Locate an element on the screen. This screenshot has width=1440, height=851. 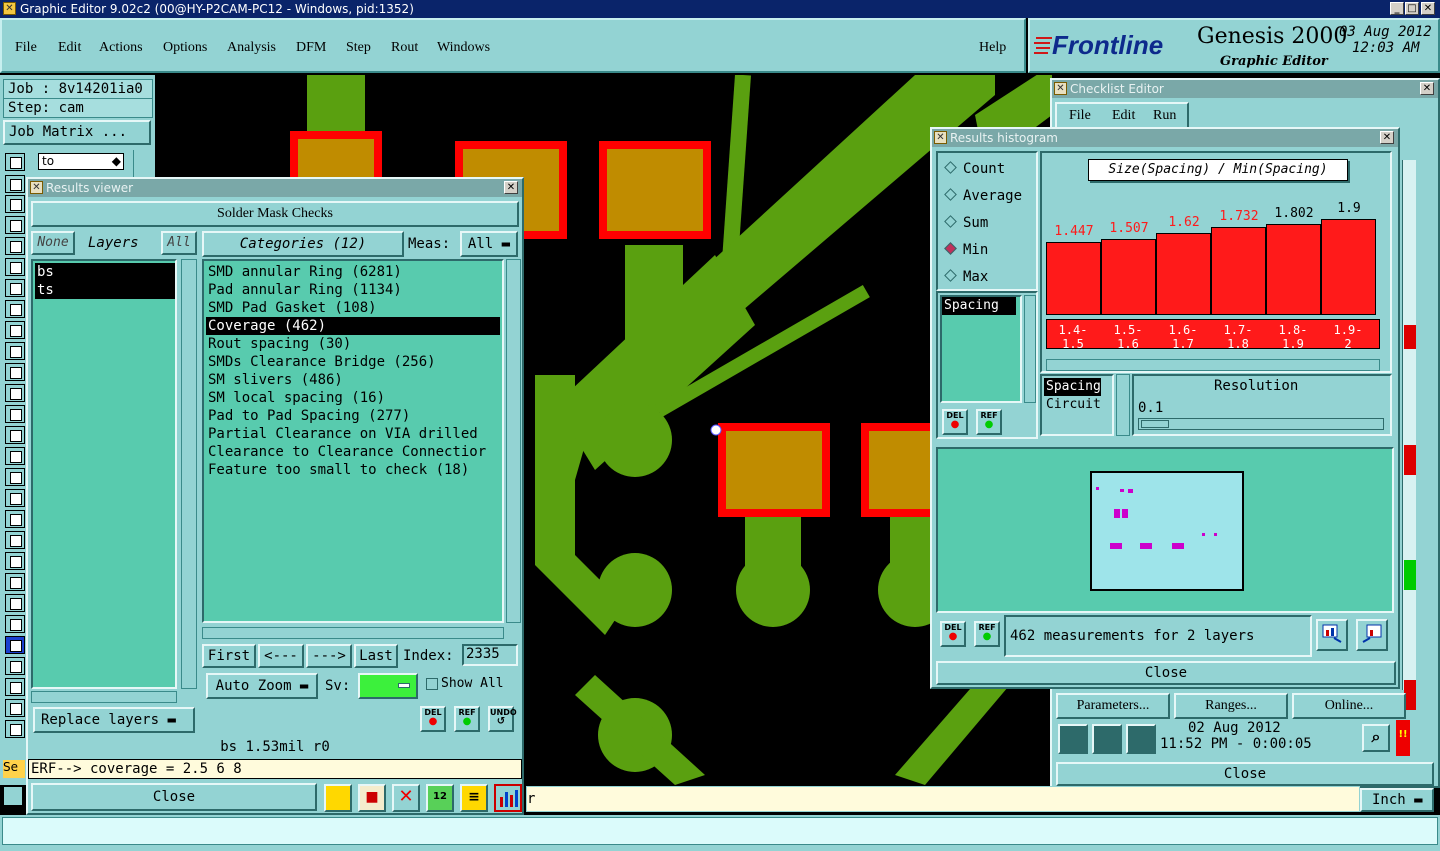
last-button: Last is located at coordinates (376, 656).